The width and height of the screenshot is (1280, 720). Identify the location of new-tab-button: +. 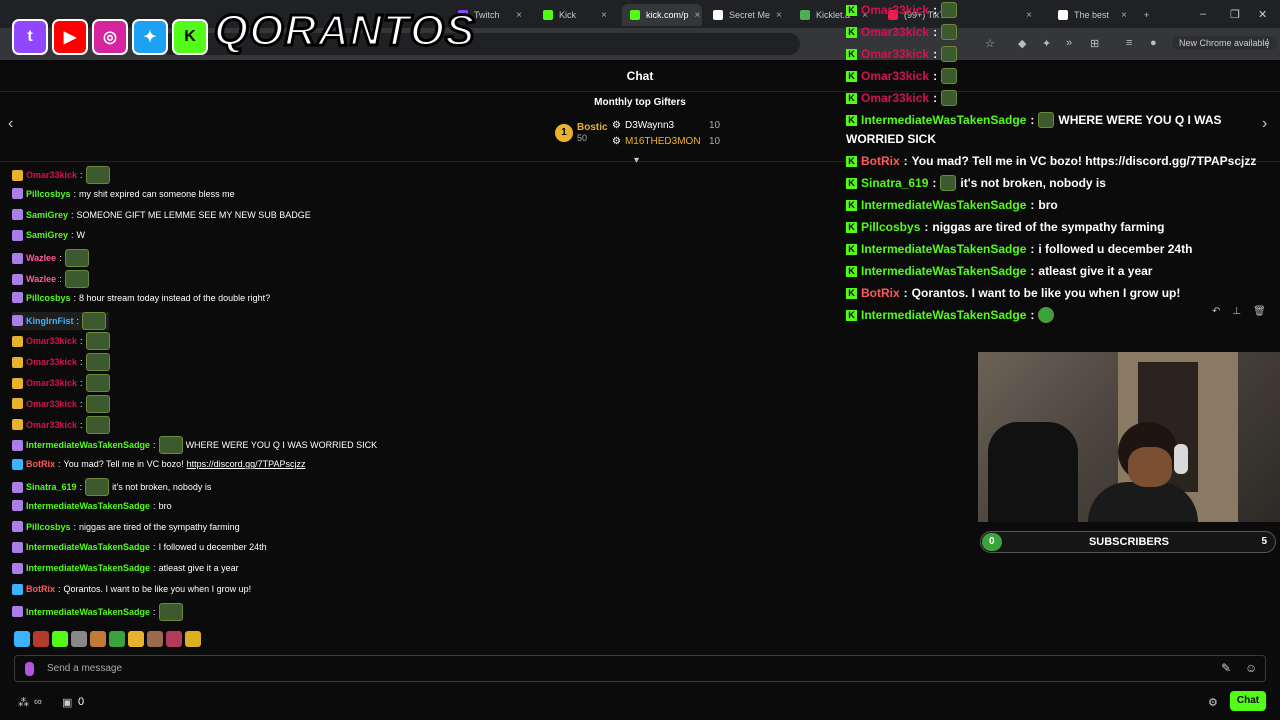
(1147, 15).